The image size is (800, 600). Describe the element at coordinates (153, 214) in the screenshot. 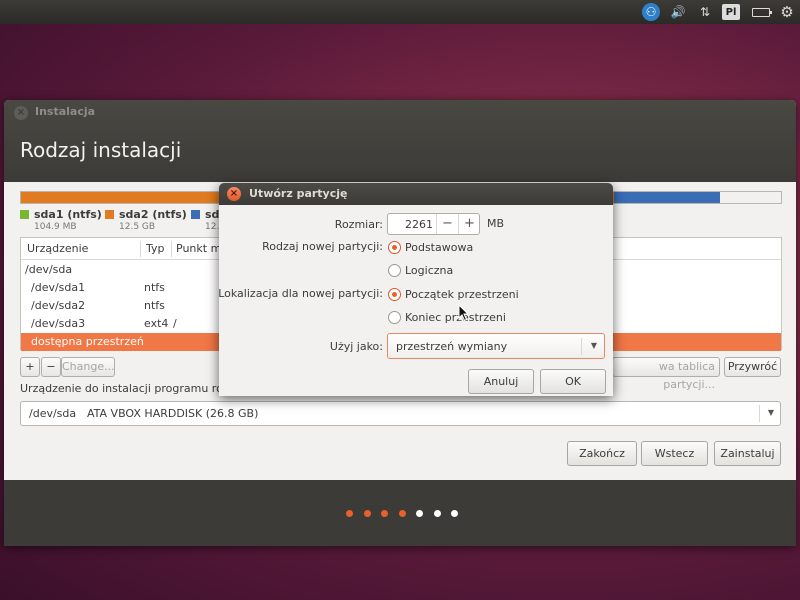

I see `legend-name: sda2 (ntfs)` at that location.